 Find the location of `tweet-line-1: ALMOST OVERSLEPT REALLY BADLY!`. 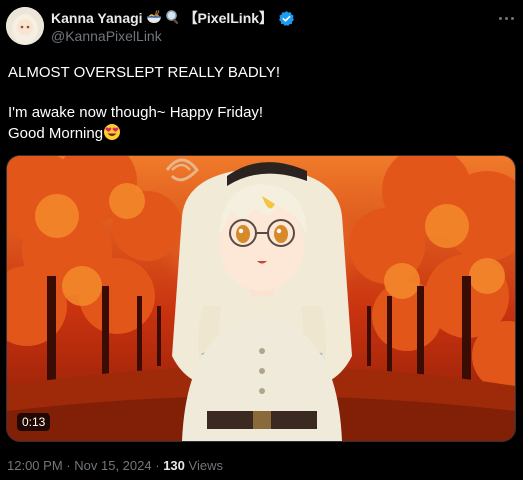

tweet-line-1: ALMOST OVERSLEPT REALLY BADLY! is located at coordinates (144, 72).